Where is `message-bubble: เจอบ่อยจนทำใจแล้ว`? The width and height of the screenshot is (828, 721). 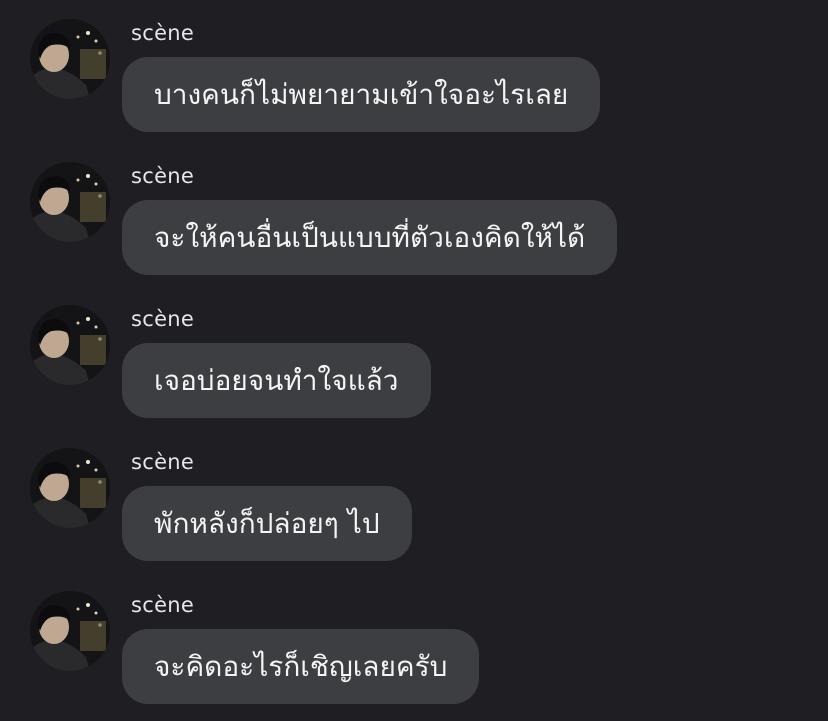 message-bubble: เจอบ่อยจนทำใจแล้ว is located at coordinates (276, 380).